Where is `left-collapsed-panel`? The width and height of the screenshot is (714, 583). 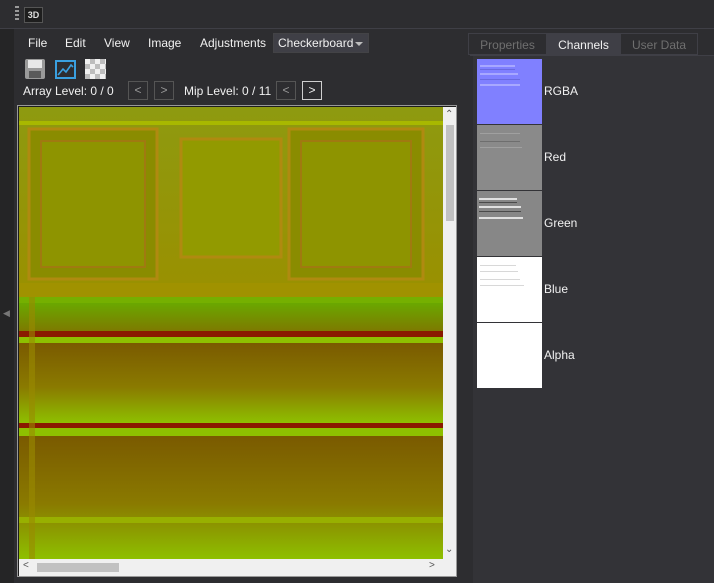 left-collapsed-panel is located at coordinates (7, 306).